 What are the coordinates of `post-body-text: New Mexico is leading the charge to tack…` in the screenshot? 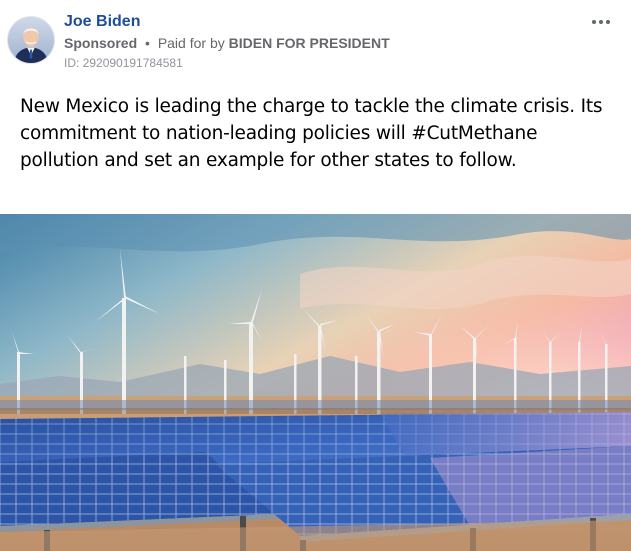 It's located at (311, 133).